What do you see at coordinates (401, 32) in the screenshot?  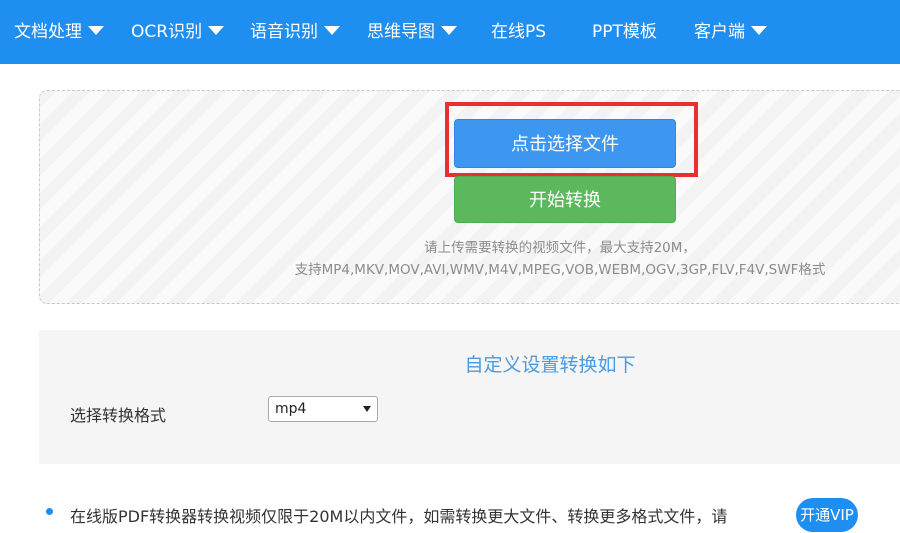 I see `nav-item-label: 思维导图` at bounding box center [401, 32].